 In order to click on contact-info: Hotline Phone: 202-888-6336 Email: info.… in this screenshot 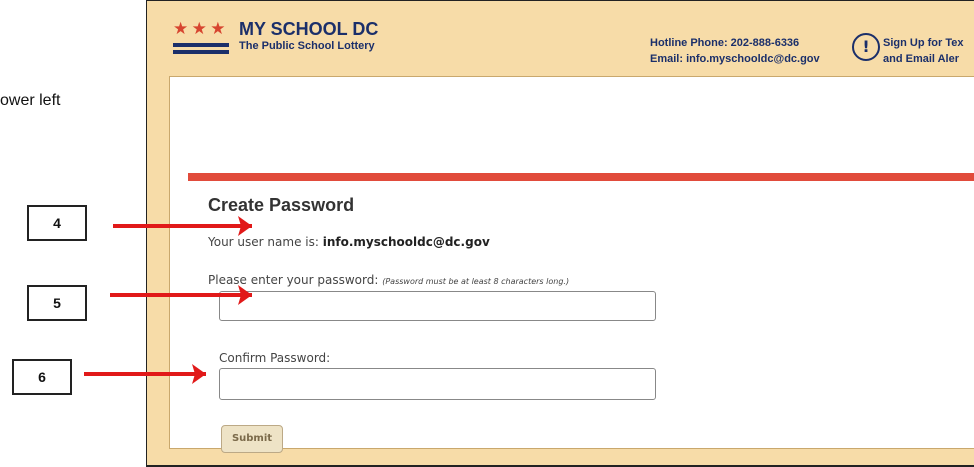, I will do `click(735, 51)`.